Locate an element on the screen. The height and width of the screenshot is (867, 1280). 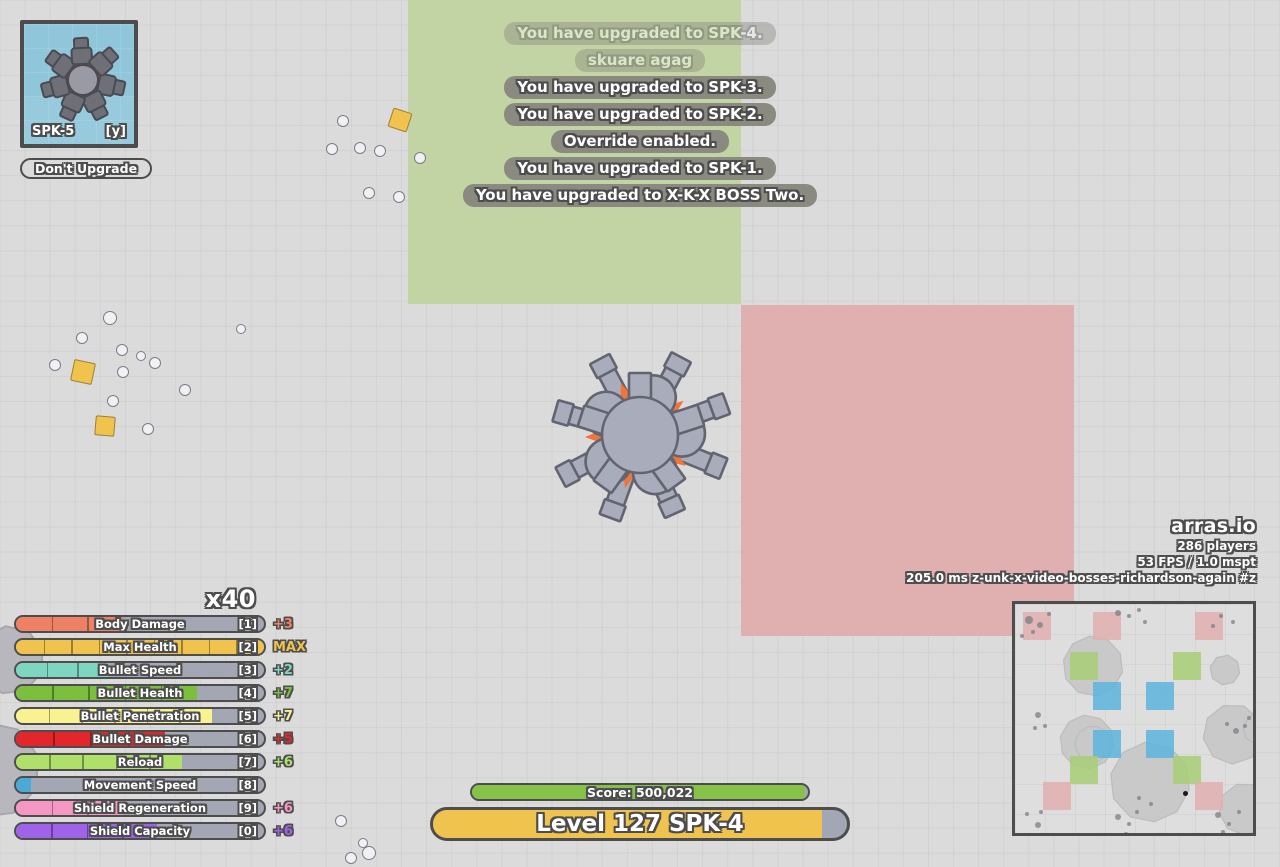
stat-bar-hotkey: [2] is located at coordinates (247, 647).